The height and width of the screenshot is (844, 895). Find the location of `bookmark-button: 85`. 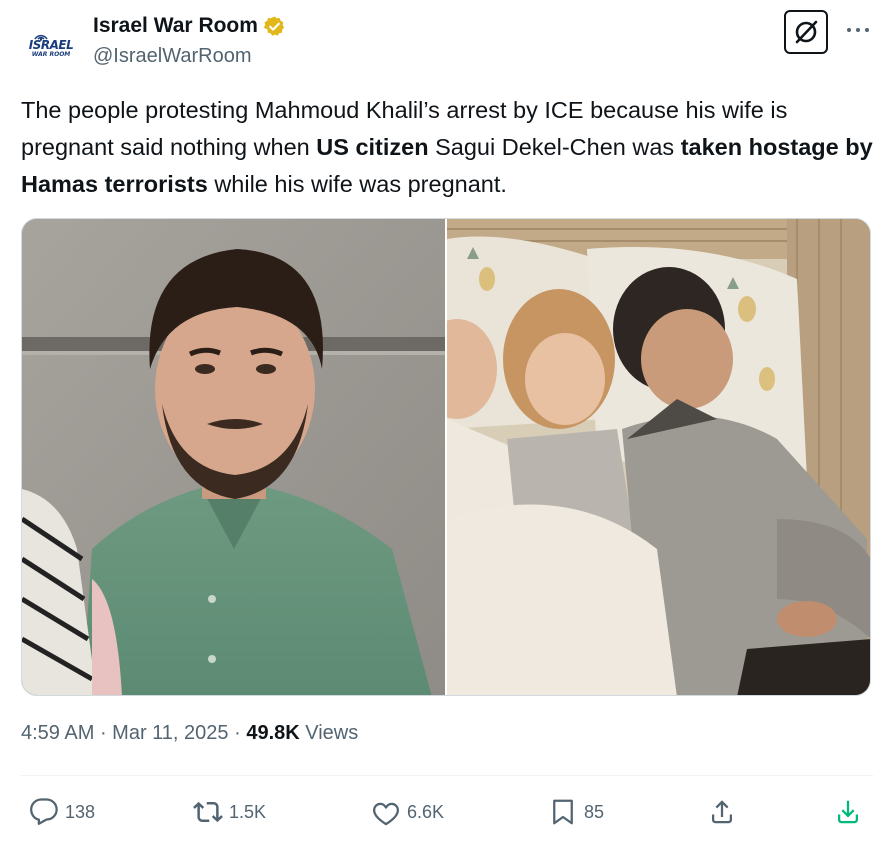

bookmark-button: 85 is located at coordinates (576, 812).